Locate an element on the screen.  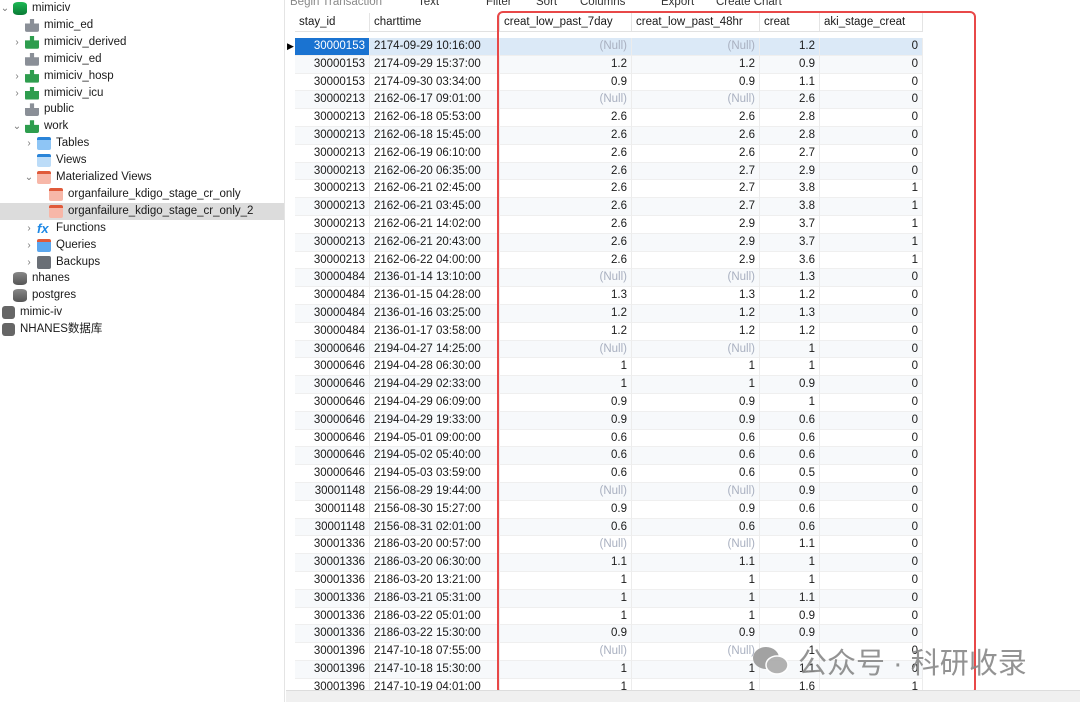
cell-charttime: 2156-08-31 02:01:00 is located at coordinates (435, 527).